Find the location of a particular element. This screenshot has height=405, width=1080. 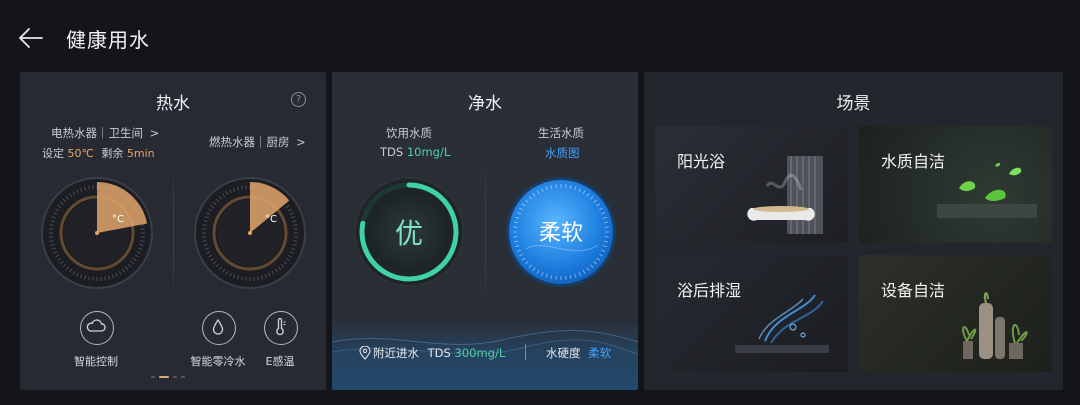

scene-tile-device-self-clean: 设备自洁 is located at coordinates (955, 313).